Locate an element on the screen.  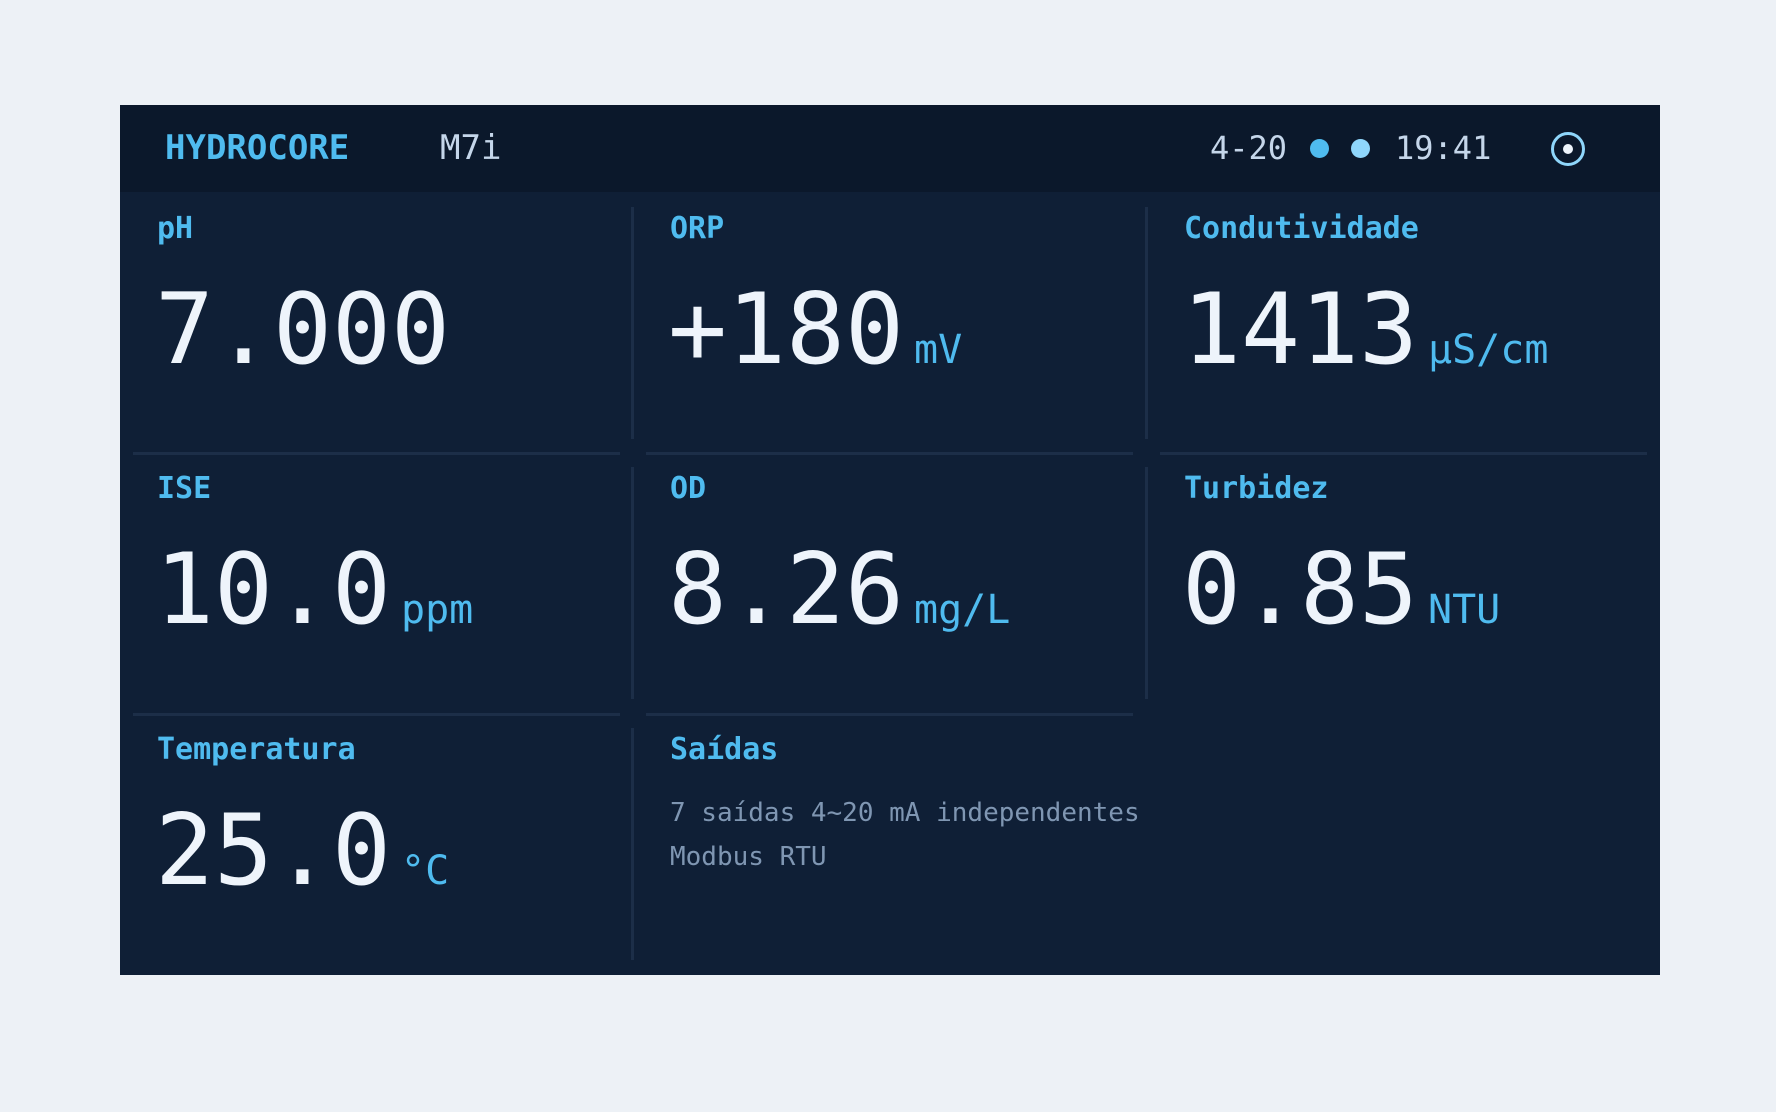
tile-unit: mg/L is located at coordinates (962, 610).